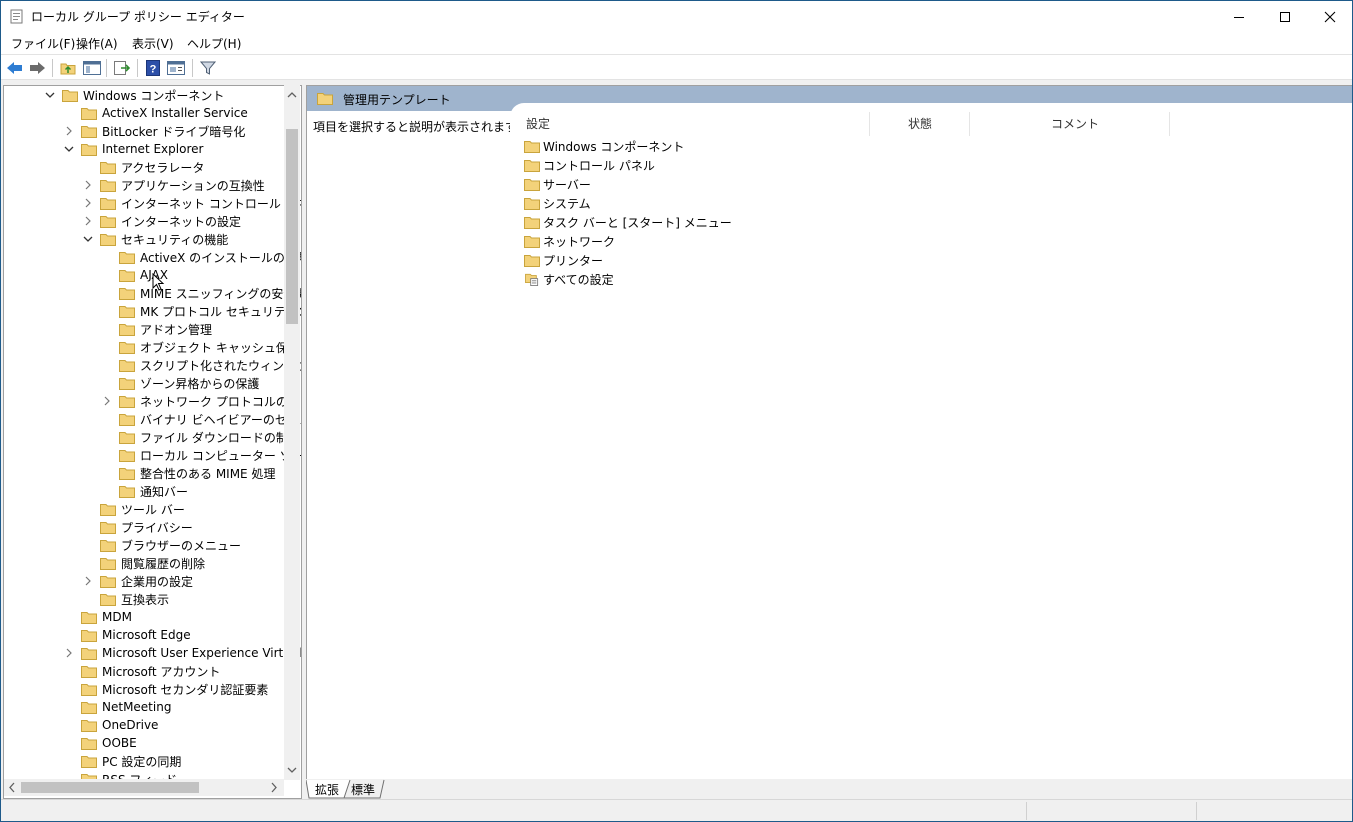 Image resolution: width=1353 pixels, height=822 pixels. What do you see at coordinates (165, 689) in the screenshot?
I see `tree-item: Microsoft セカンダリ認証要素` at bounding box center [165, 689].